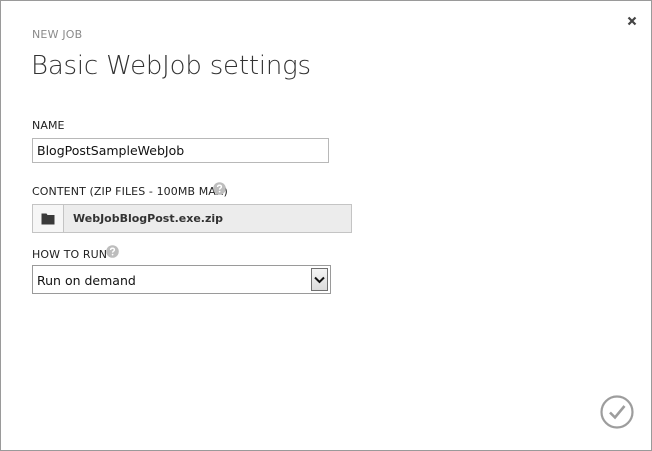 The width and height of the screenshot is (652, 451). What do you see at coordinates (57, 34) in the screenshot?
I see `dialog-overline: NEW JOB` at bounding box center [57, 34].